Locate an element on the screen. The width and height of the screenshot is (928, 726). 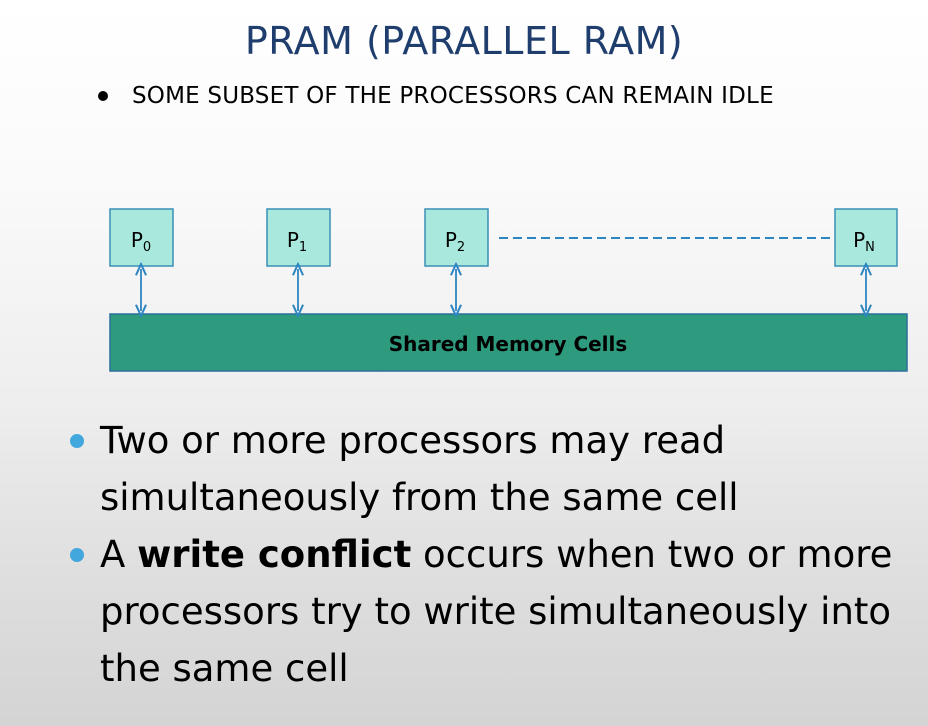
processor-pn: PN is located at coordinates (866, 259).